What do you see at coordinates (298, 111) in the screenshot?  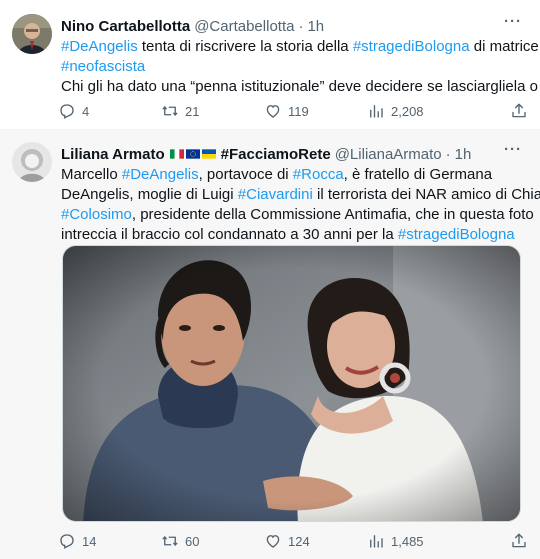 I see `like-count: 119` at bounding box center [298, 111].